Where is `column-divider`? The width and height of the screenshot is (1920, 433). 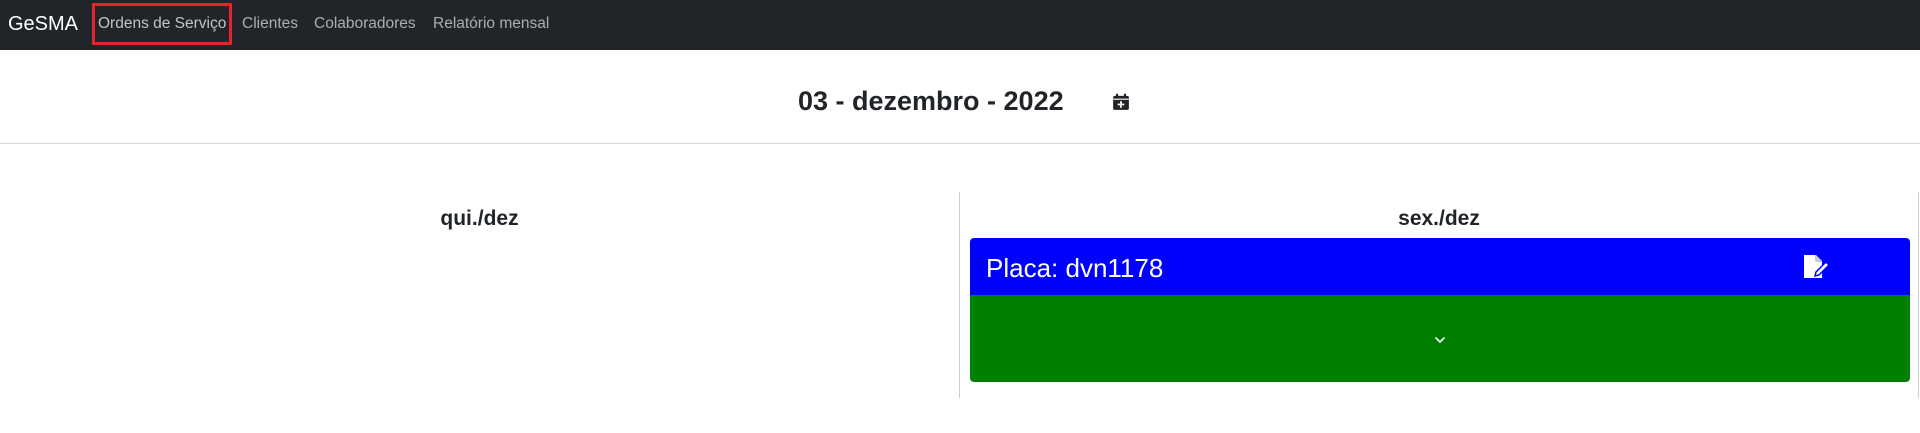
column-divider is located at coordinates (1918, 295).